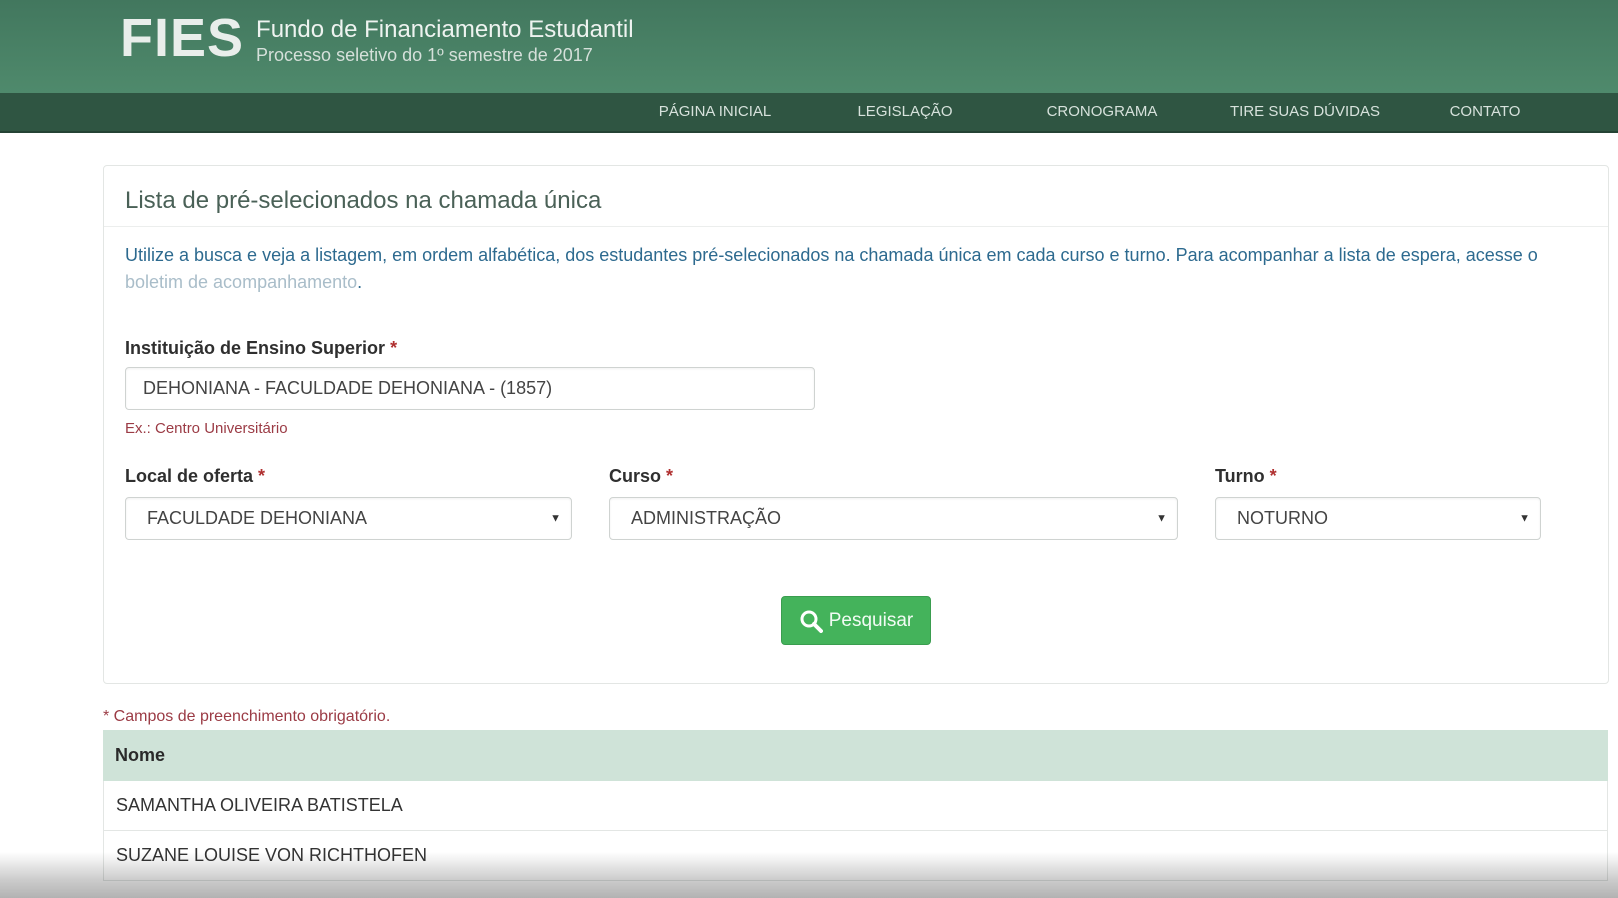  What do you see at coordinates (1485, 112) in the screenshot?
I see `nav-contato: CONTATO` at bounding box center [1485, 112].